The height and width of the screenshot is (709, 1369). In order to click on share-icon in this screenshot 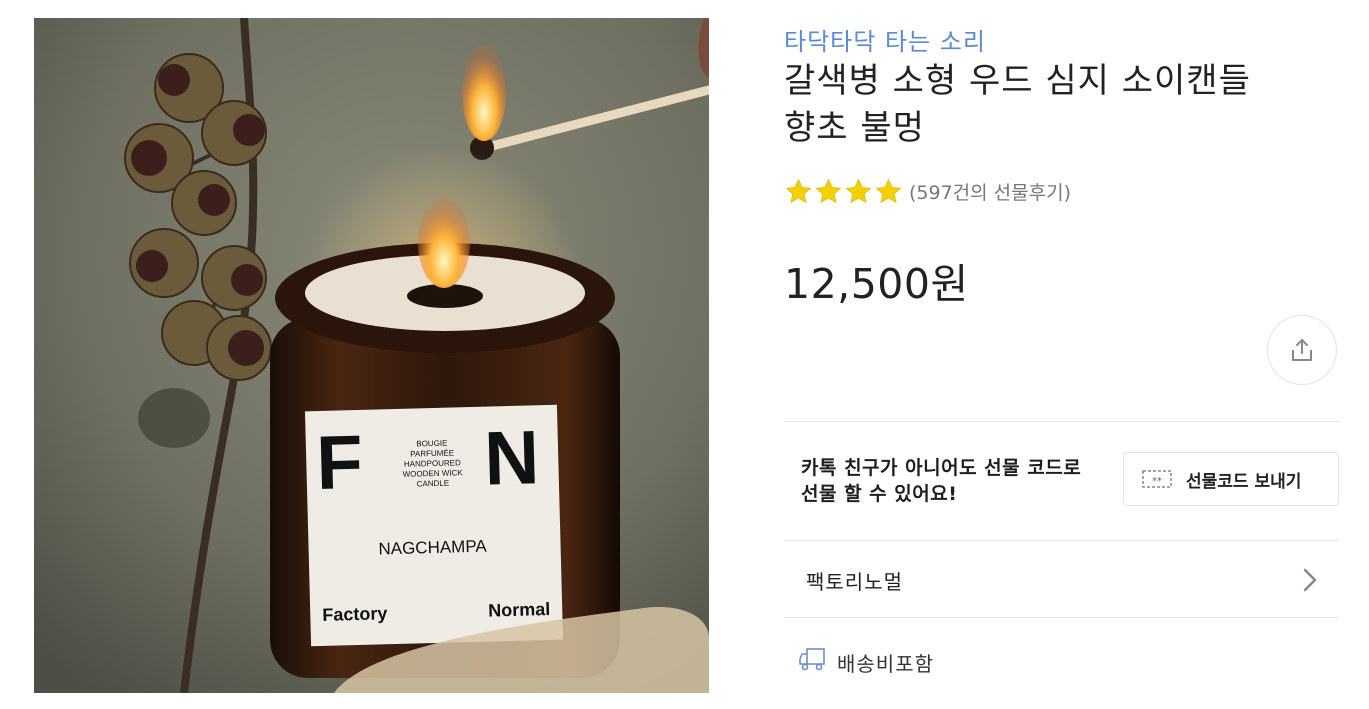, I will do `click(1302, 350)`.